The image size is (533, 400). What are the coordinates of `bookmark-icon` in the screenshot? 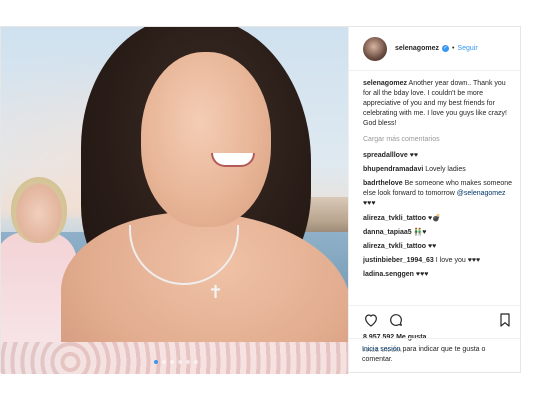 It's located at (505, 320).